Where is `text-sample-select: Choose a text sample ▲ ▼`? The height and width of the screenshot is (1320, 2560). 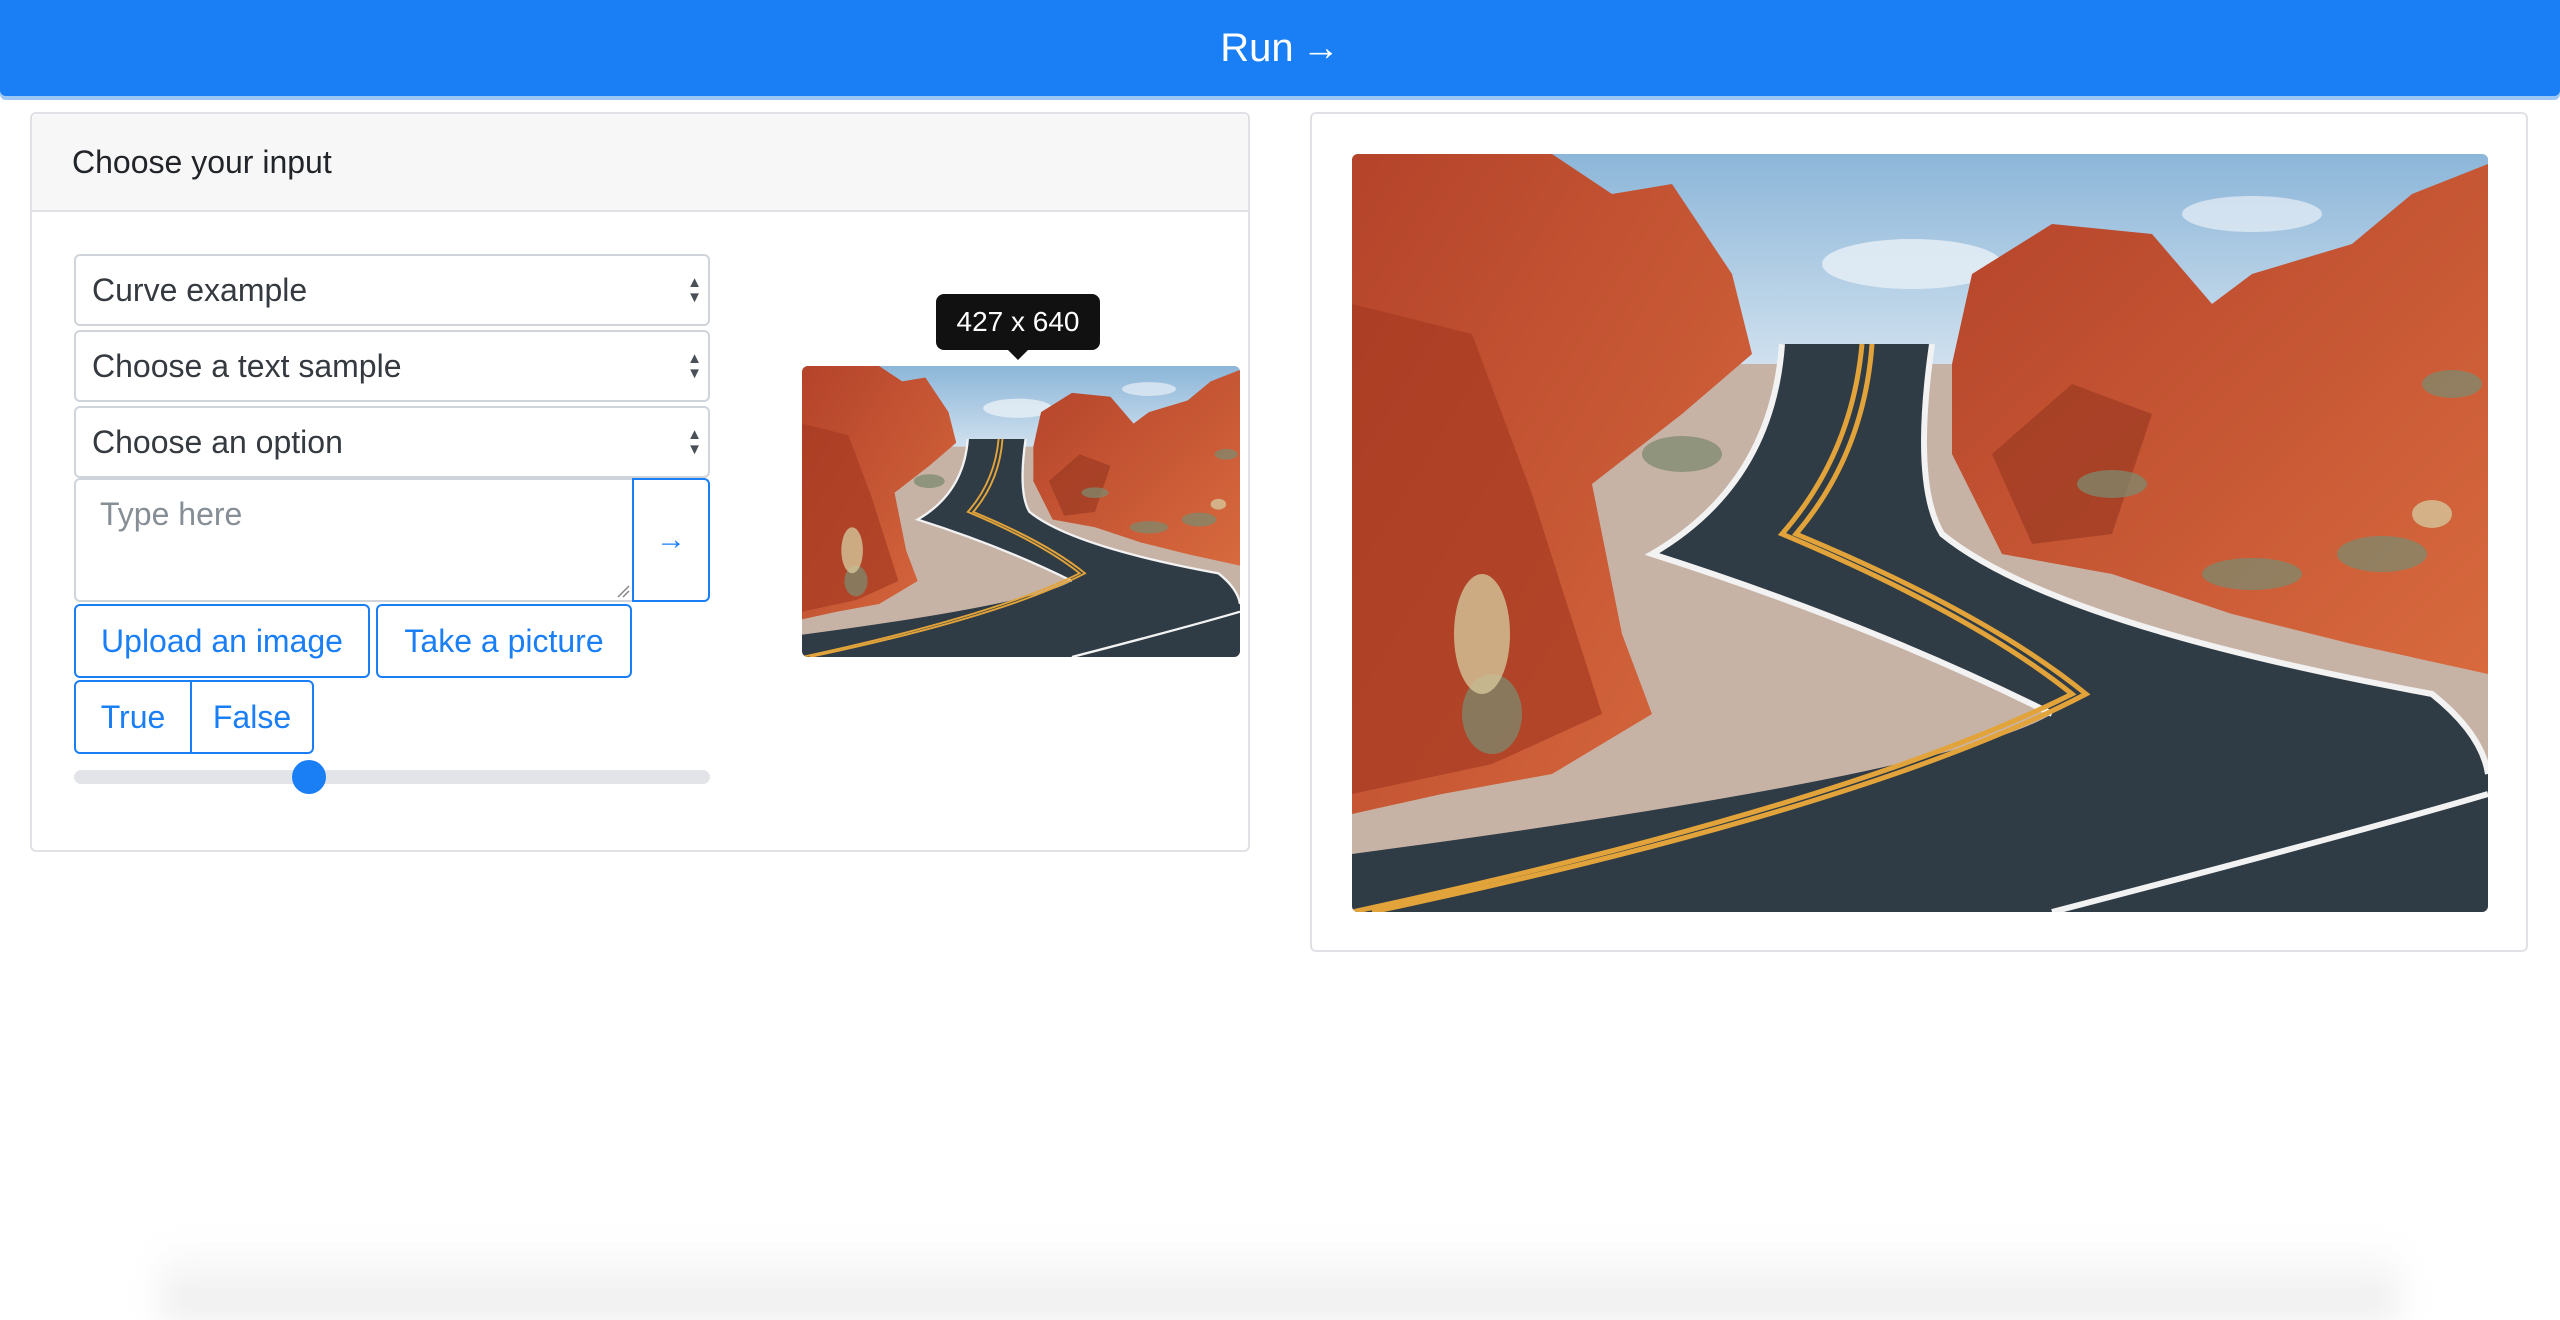
text-sample-select: Choose a text sample ▲ ▼ is located at coordinates (392, 366).